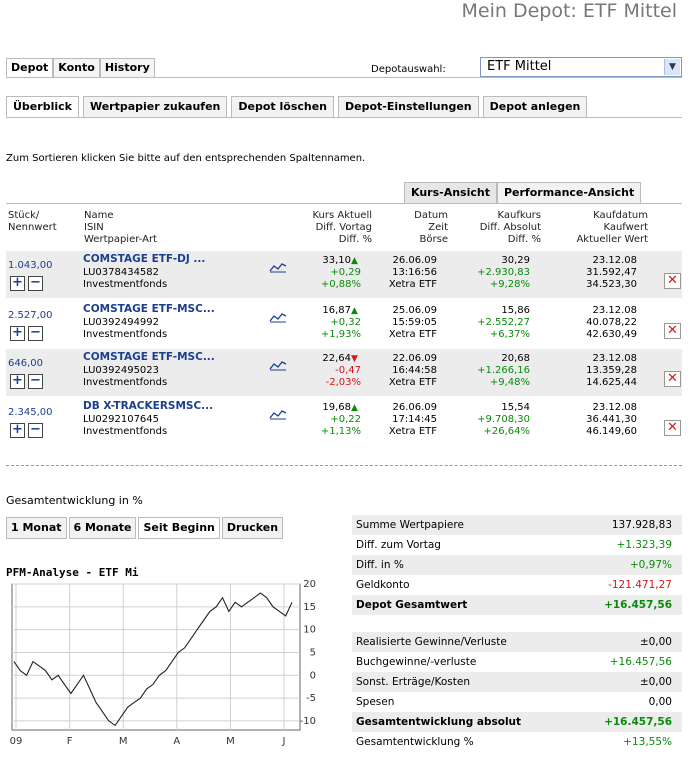 The height and width of the screenshot is (769, 693). Describe the element at coordinates (42, 106) in the screenshot. I see `tab-ueberblick: Überblick` at that location.